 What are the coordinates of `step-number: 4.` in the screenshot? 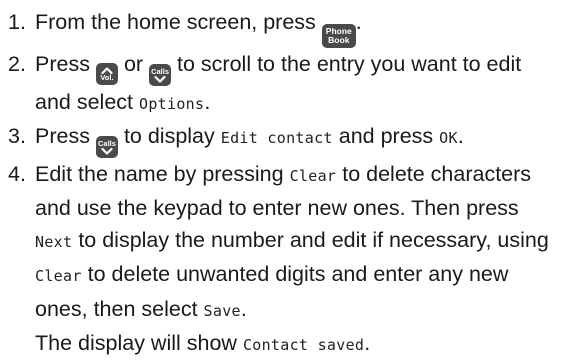 It's located at (17, 173).